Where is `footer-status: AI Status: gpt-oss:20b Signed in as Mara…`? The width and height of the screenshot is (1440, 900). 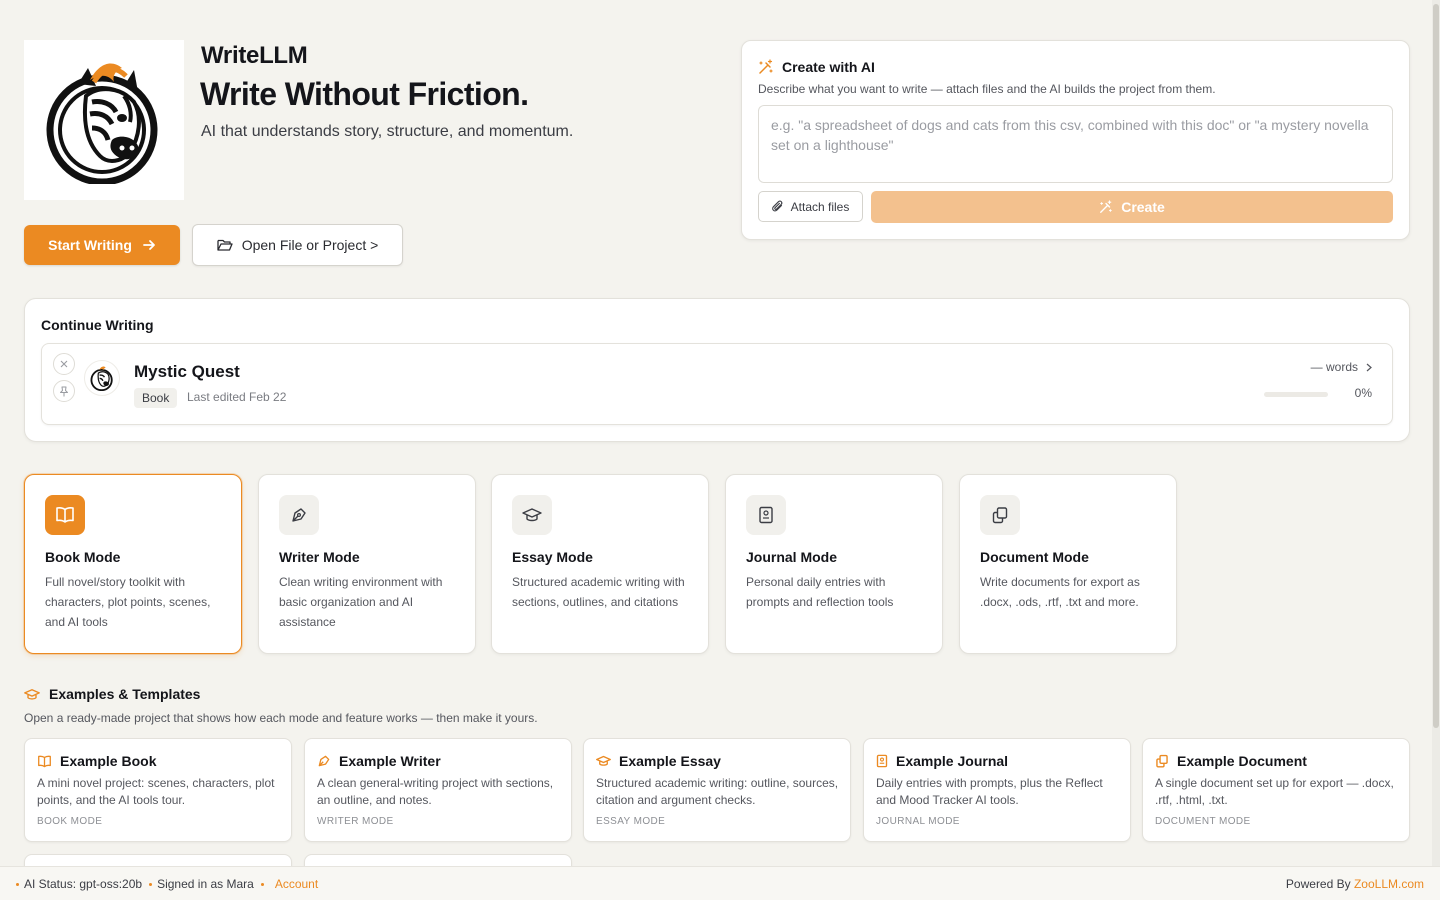 footer-status: AI Status: gpt-oss:20b Signed in as Mara… is located at coordinates (167, 884).